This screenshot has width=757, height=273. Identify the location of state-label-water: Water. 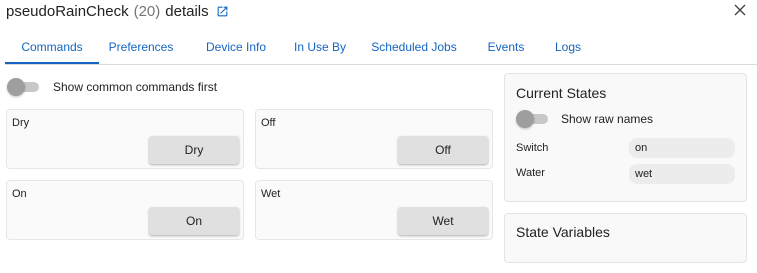
(530, 173).